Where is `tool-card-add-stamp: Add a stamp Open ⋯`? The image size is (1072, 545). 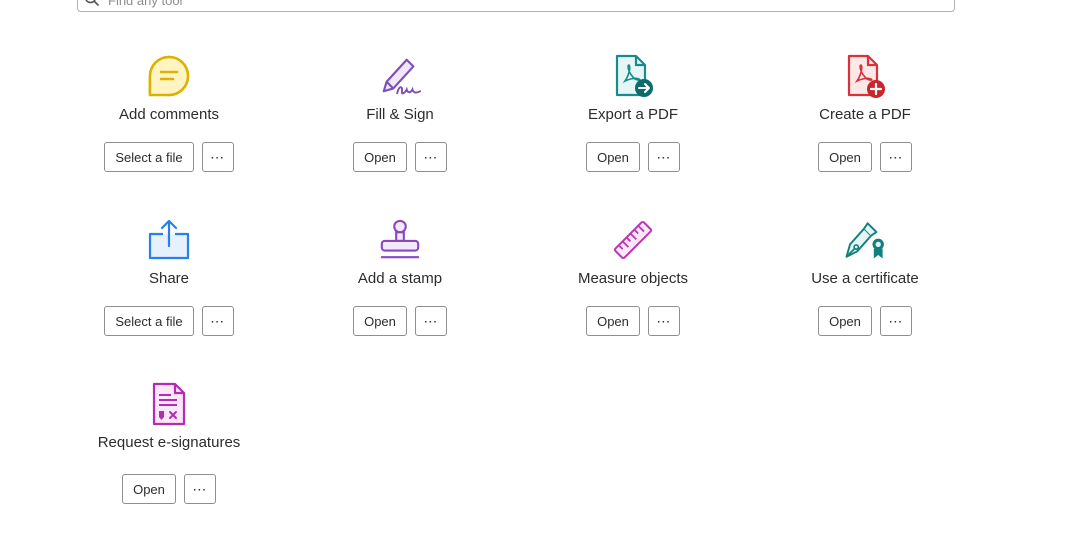 tool-card-add-stamp: Add a stamp Open ⋯ is located at coordinates (400, 291).